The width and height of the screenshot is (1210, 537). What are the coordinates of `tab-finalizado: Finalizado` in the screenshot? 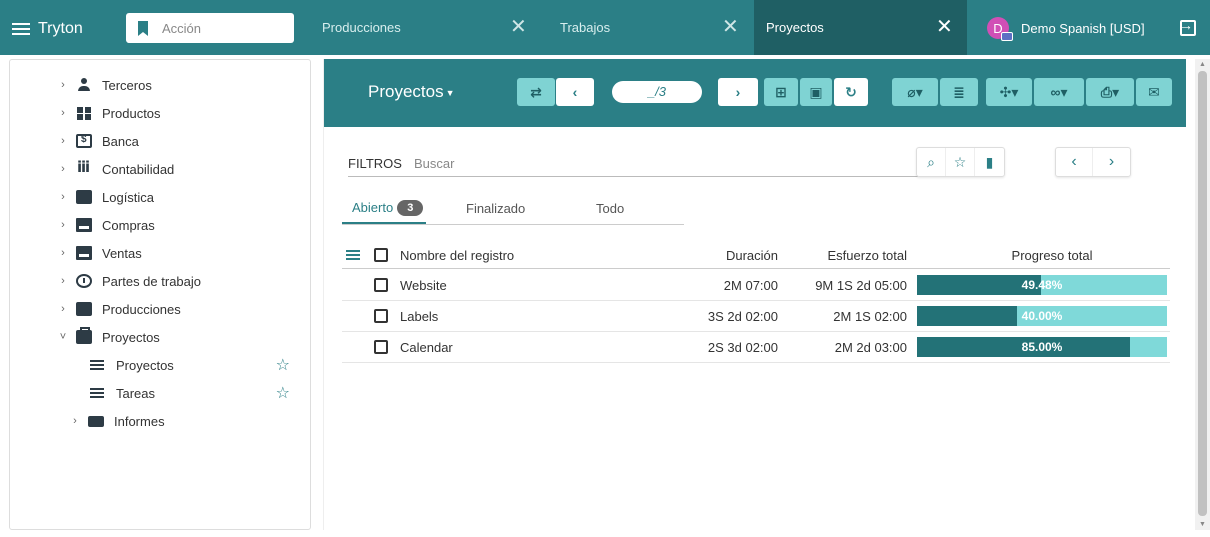 It's located at (495, 208).